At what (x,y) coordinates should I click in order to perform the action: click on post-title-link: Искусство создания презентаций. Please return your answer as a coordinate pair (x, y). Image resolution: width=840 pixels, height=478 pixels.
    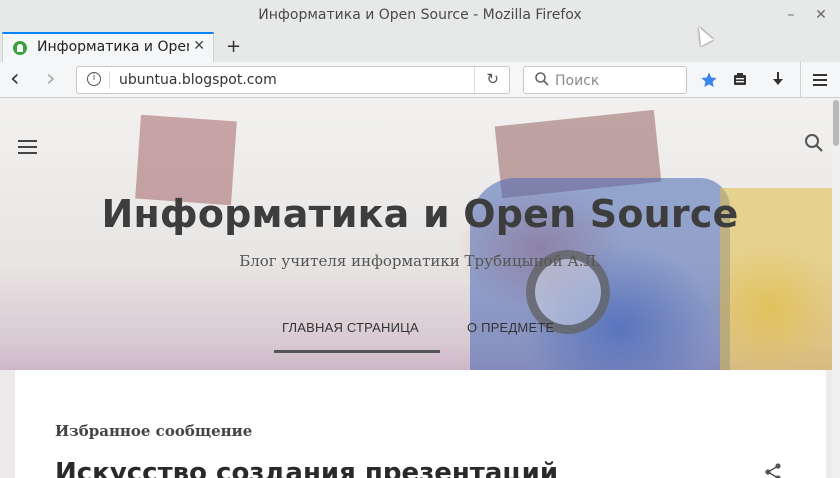
    Looking at the image, I should click on (306, 468).